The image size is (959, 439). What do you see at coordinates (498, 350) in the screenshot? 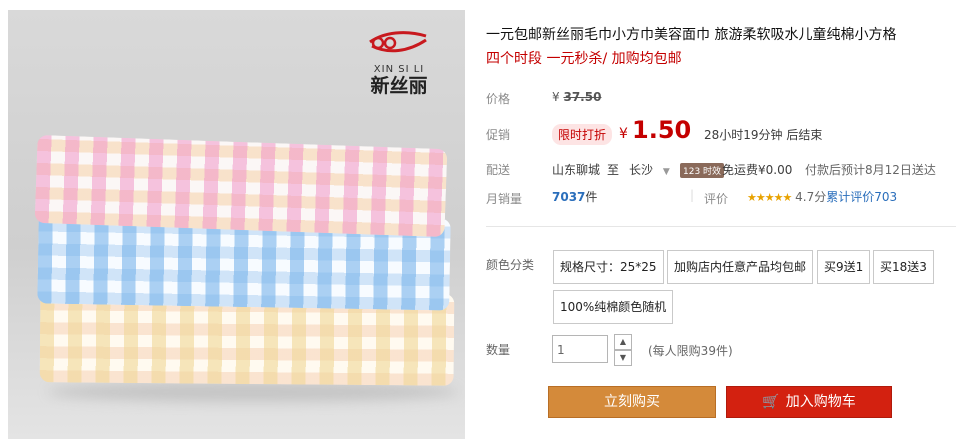
I see `quantity-label: 数量` at bounding box center [498, 350].